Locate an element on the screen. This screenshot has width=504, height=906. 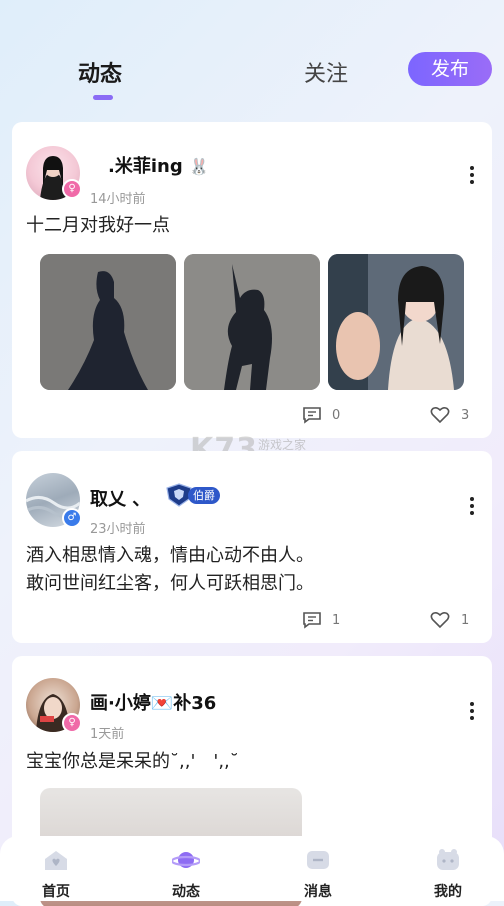
nav-label: 首页 is located at coordinates (56, 892).